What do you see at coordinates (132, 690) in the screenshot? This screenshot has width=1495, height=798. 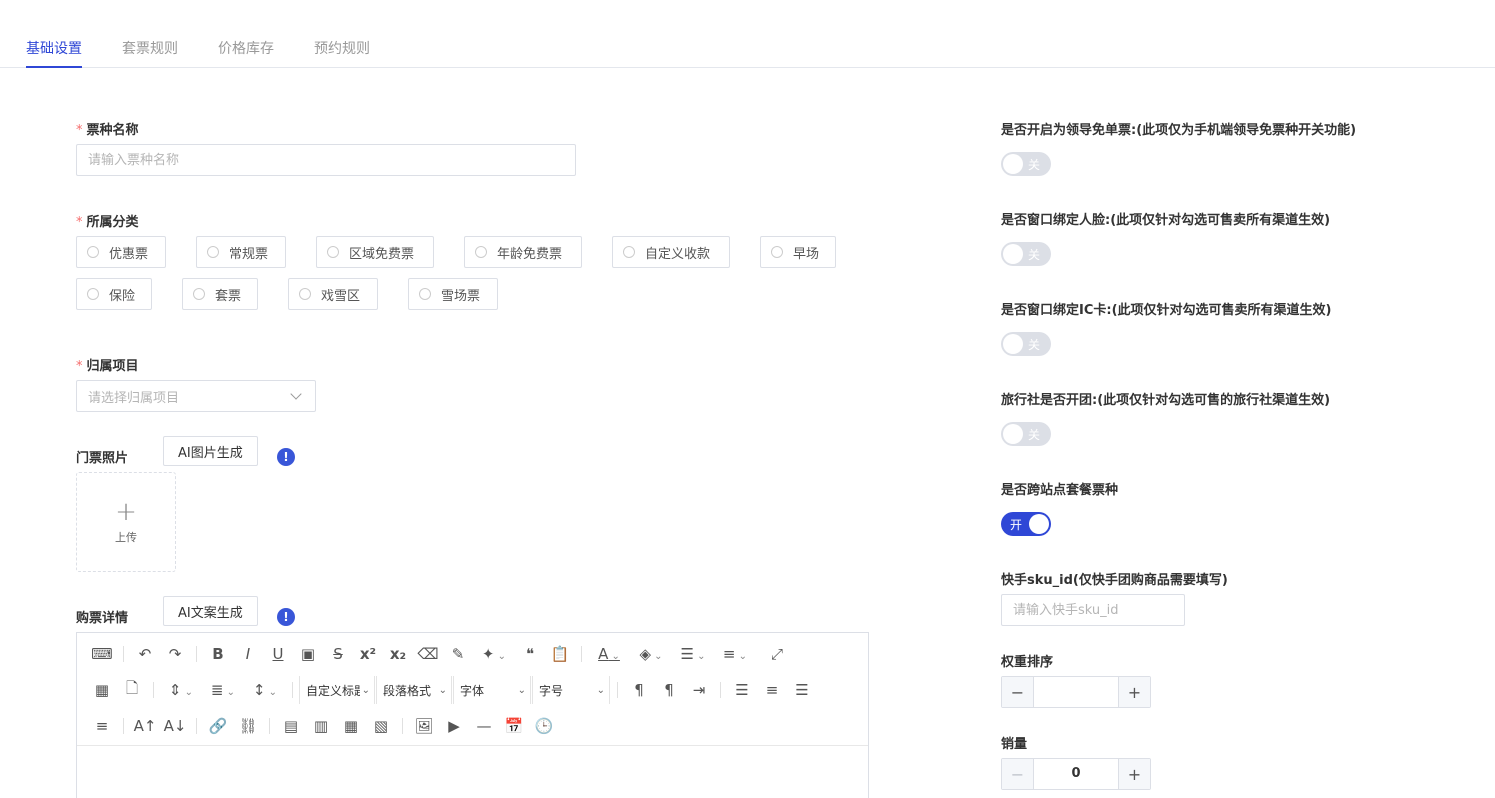 I see `new-document-icon: 🗋` at bounding box center [132, 690].